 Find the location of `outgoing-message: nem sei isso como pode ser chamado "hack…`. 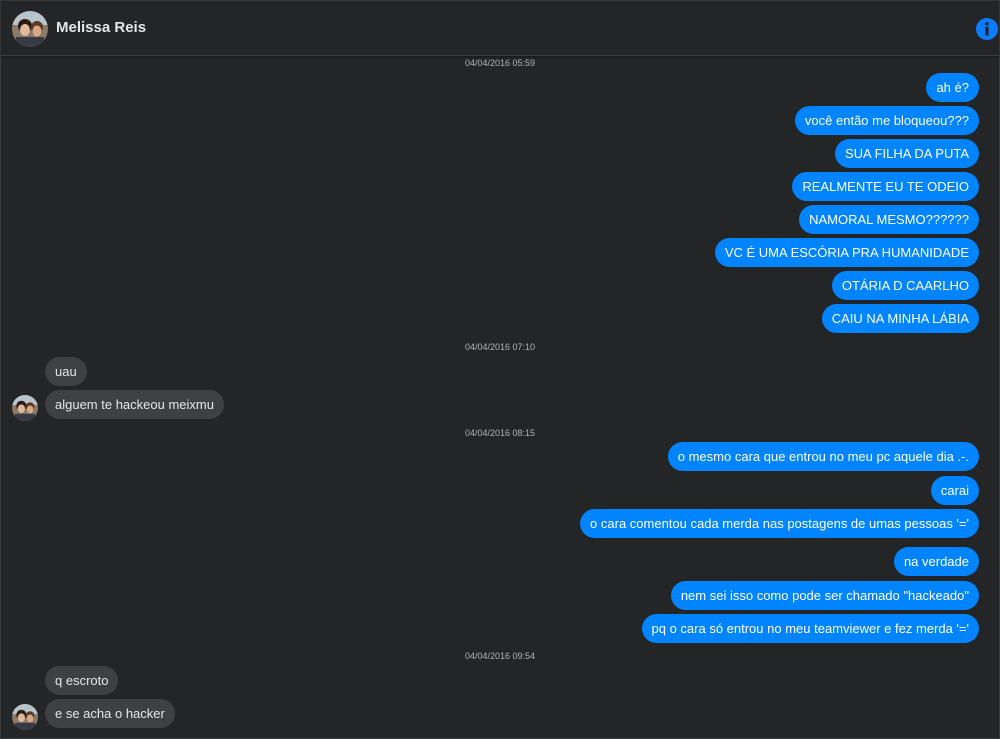

outgoing-message: nem sei isso como pode ser chamado "hack… is located at coordinates (824, 595).